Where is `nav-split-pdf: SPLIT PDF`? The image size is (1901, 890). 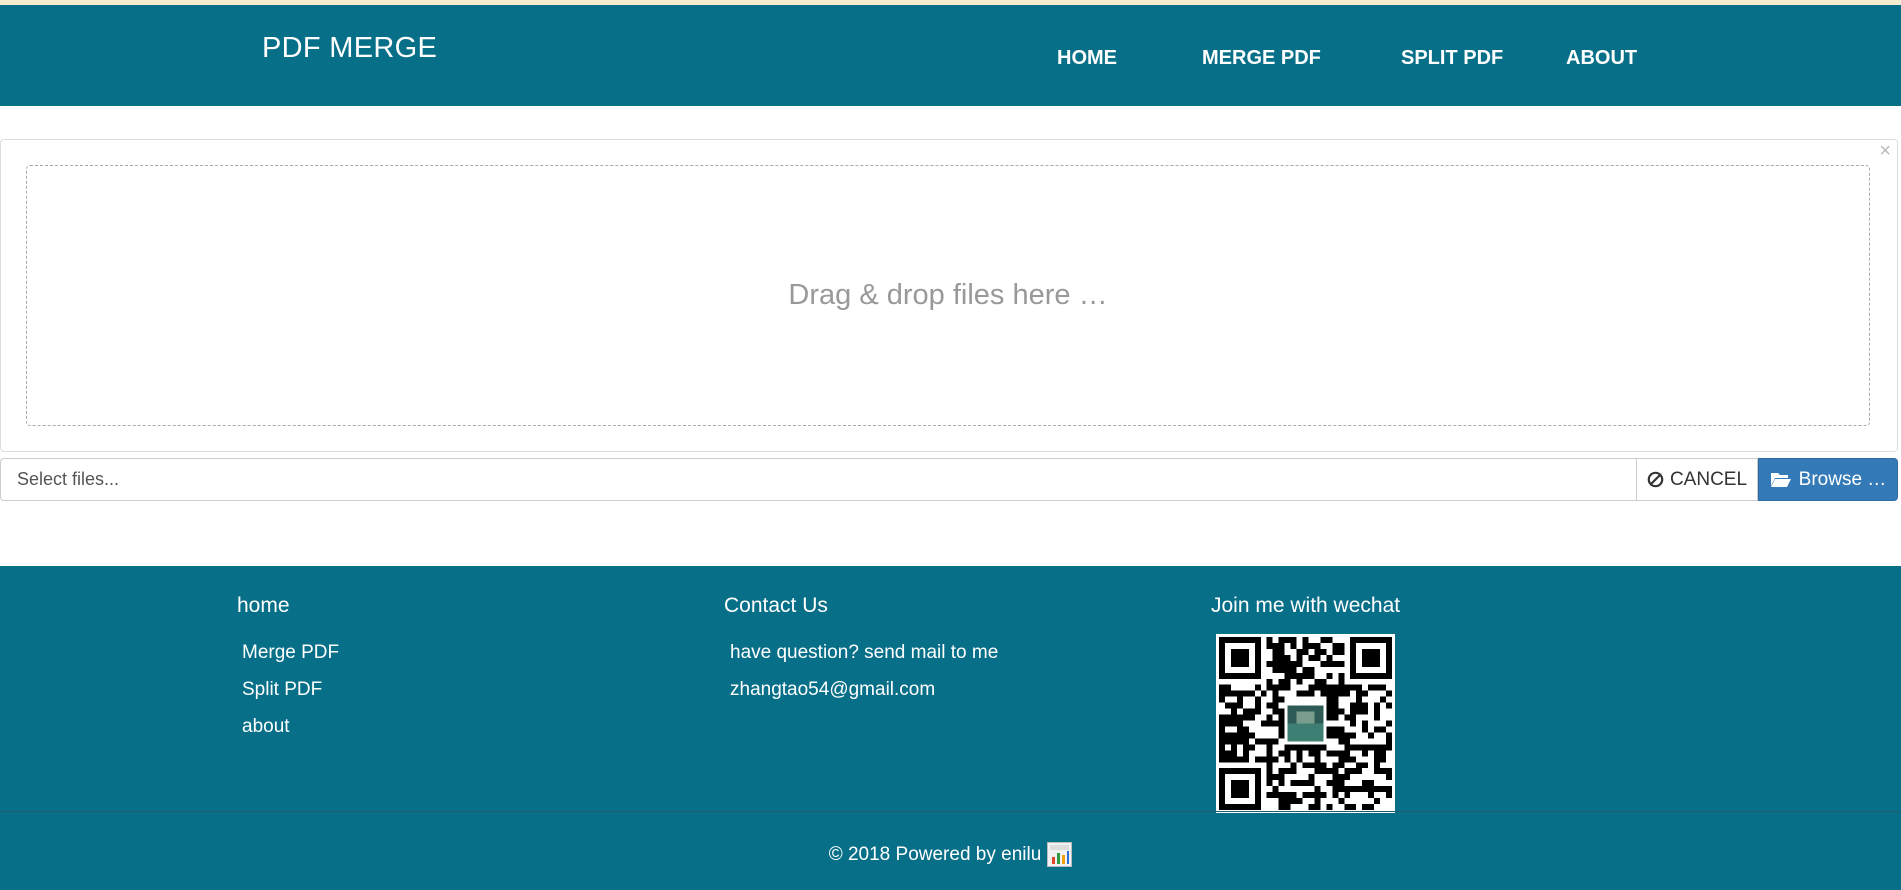
nav-split-pdf: SPLIT PDF is located at coordinates (1452, 58).